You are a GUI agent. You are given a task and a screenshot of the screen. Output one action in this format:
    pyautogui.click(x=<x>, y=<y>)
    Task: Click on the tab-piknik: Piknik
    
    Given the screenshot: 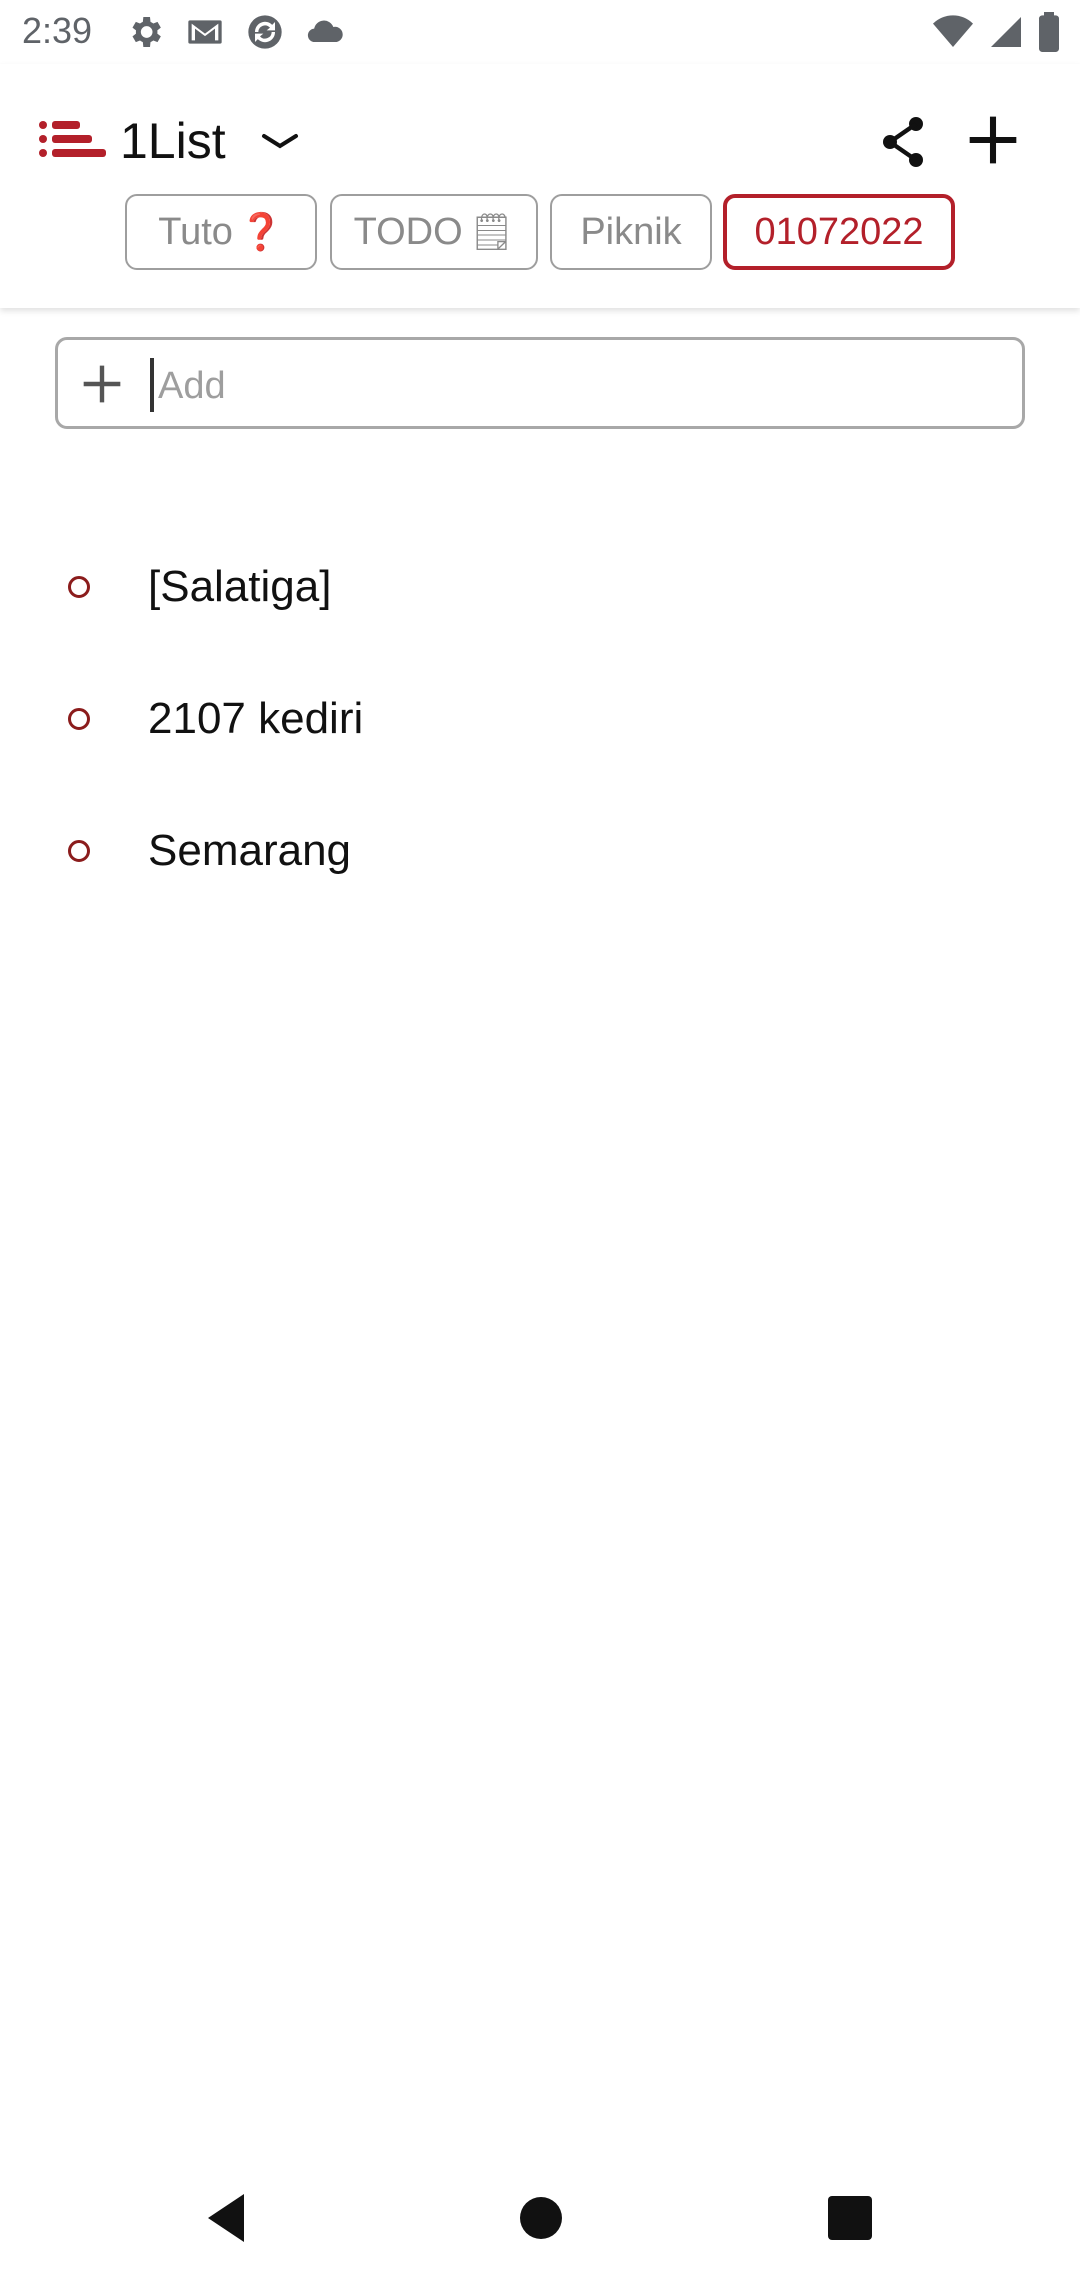 What is the action you would take?
    pyautogui.click(x=631, y=232)
    